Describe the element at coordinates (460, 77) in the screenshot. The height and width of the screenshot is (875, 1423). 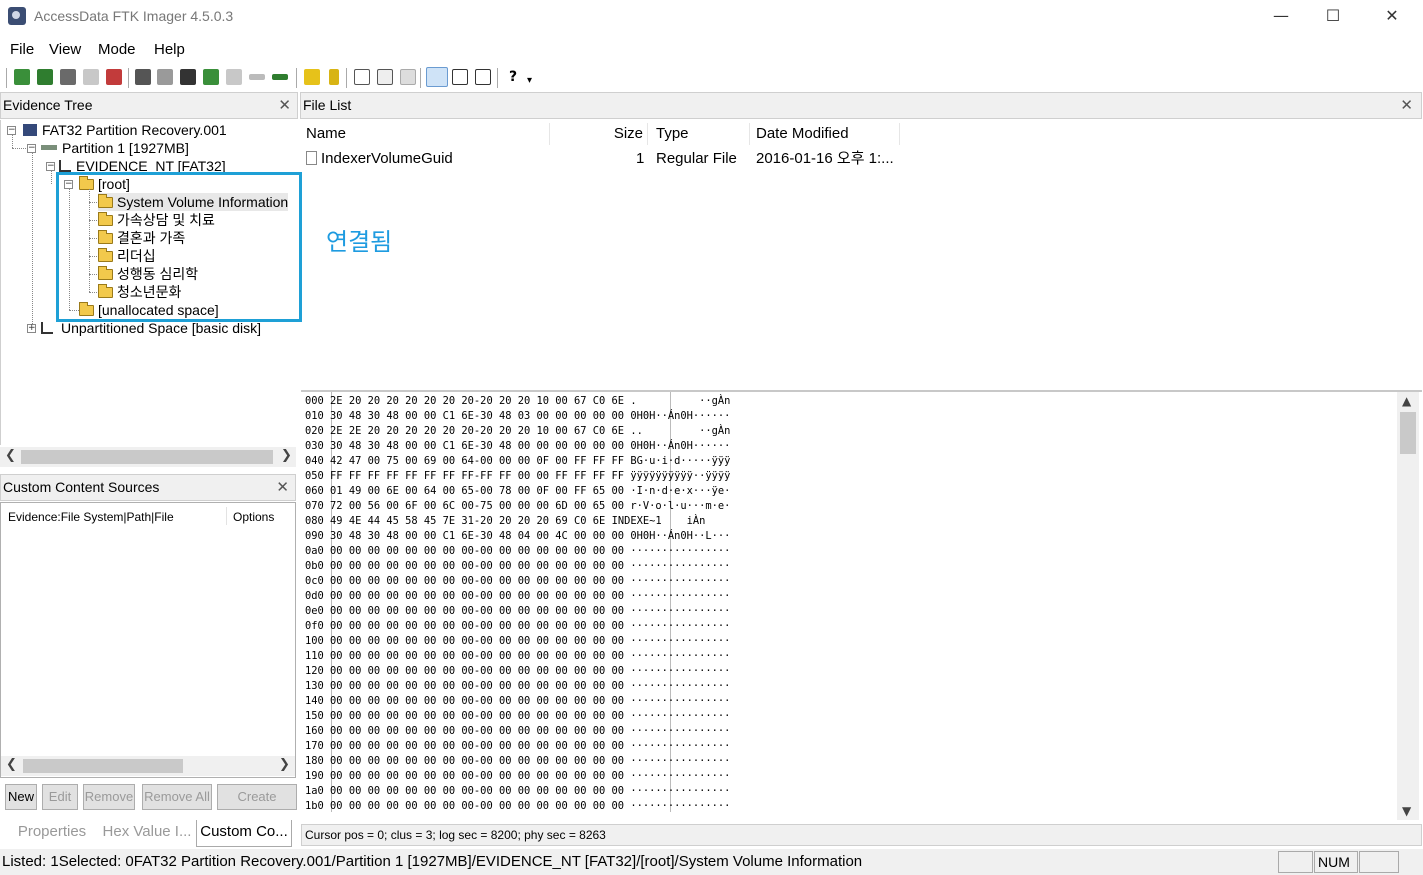
I see `text-view-icon` at that location.